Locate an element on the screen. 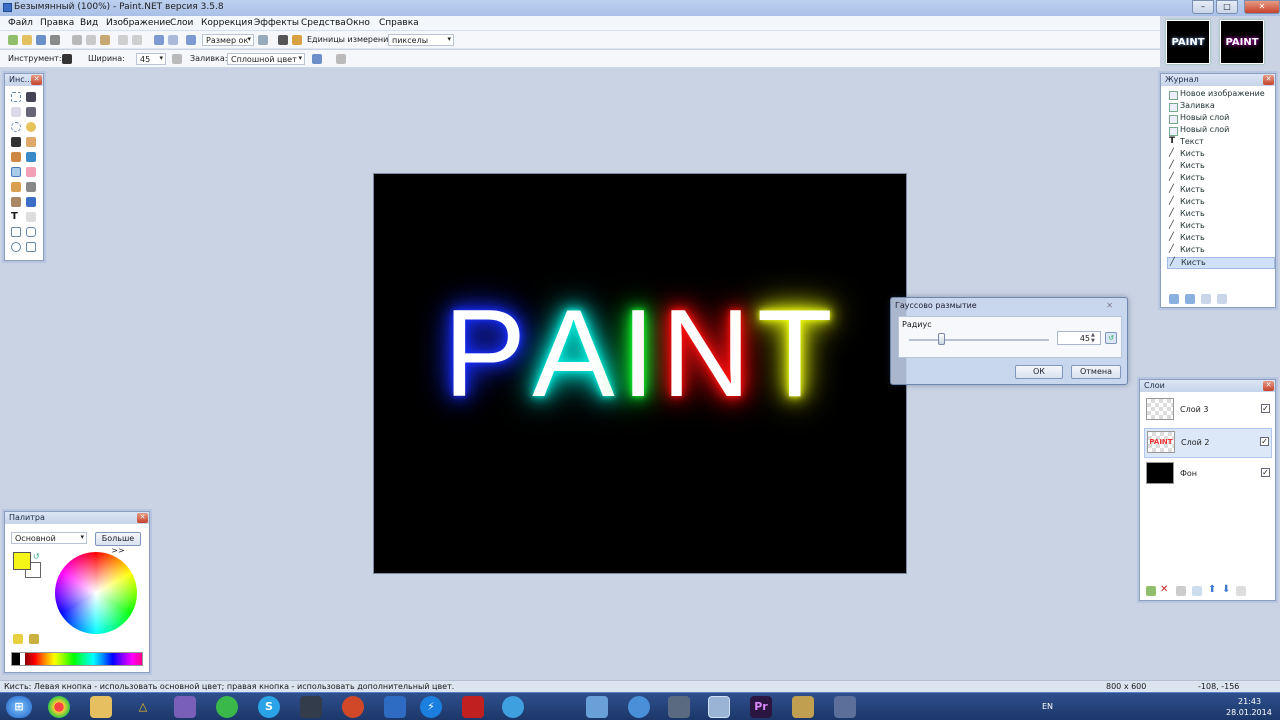 This screenshot has height=720, width=1280. menu-utilities: Средства is located at coordinates (323, 23).